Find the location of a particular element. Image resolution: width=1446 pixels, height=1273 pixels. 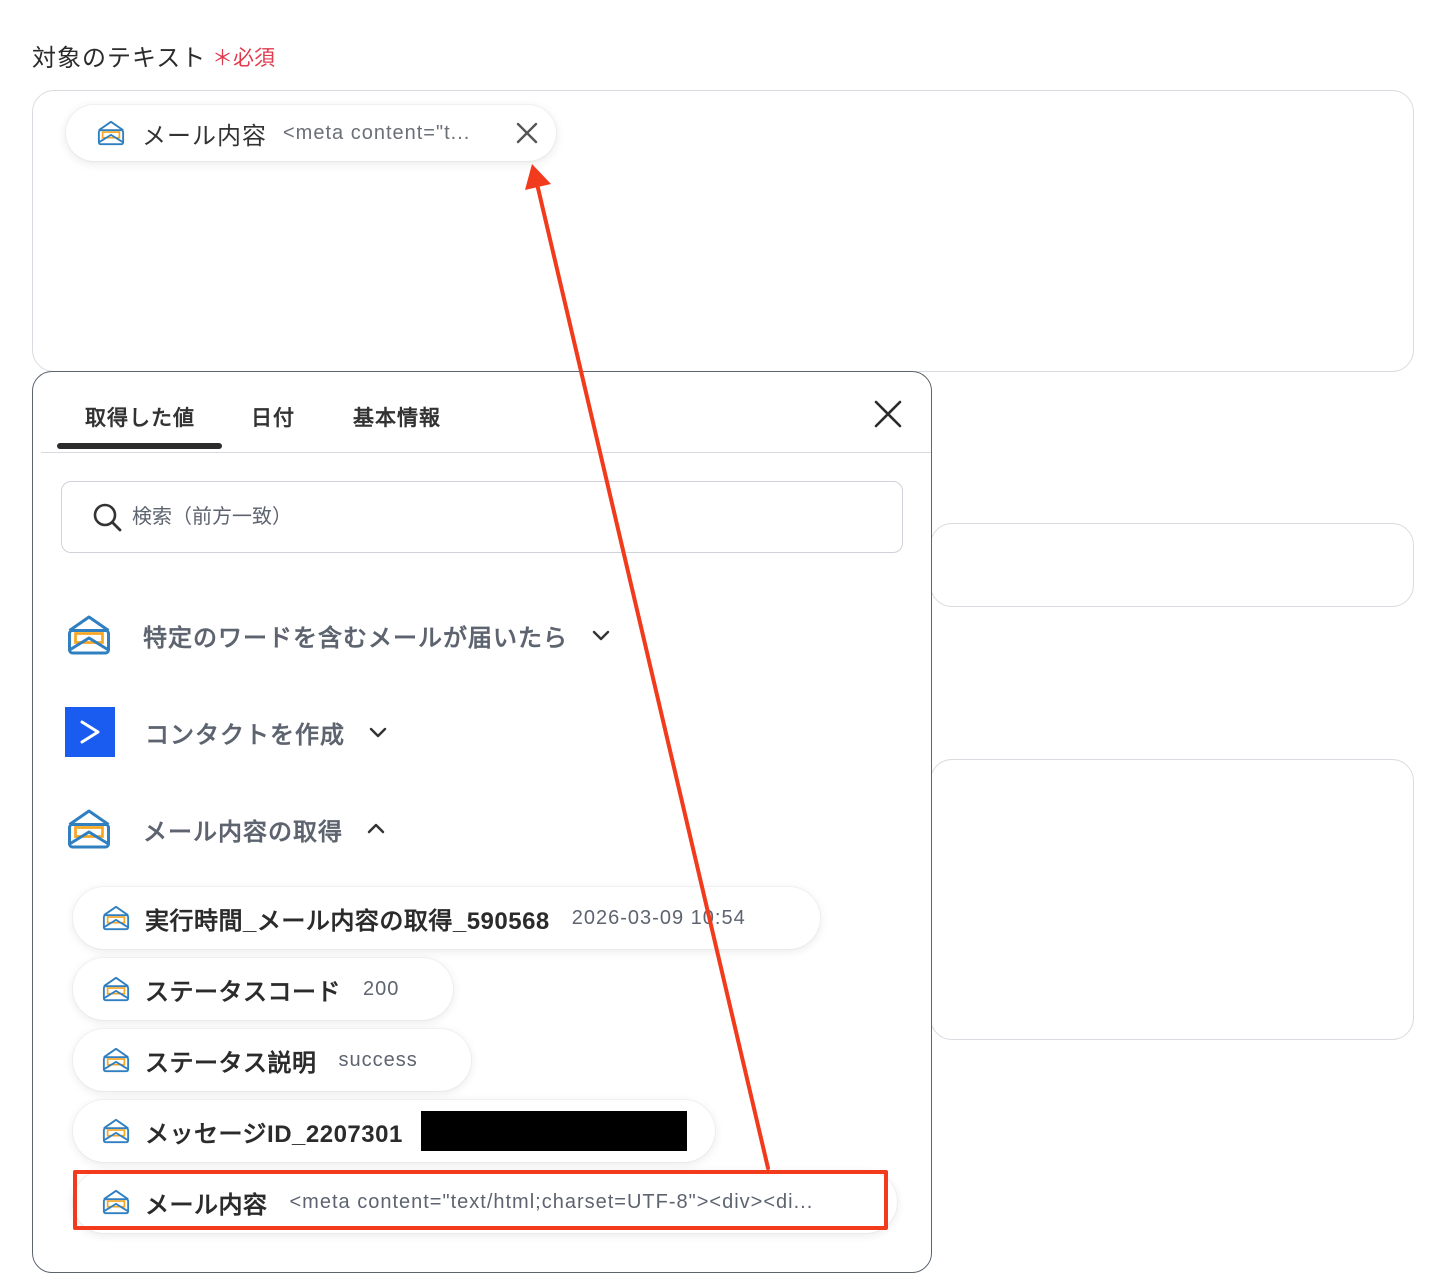

item-value: success is located at coordinates (378, 1059).